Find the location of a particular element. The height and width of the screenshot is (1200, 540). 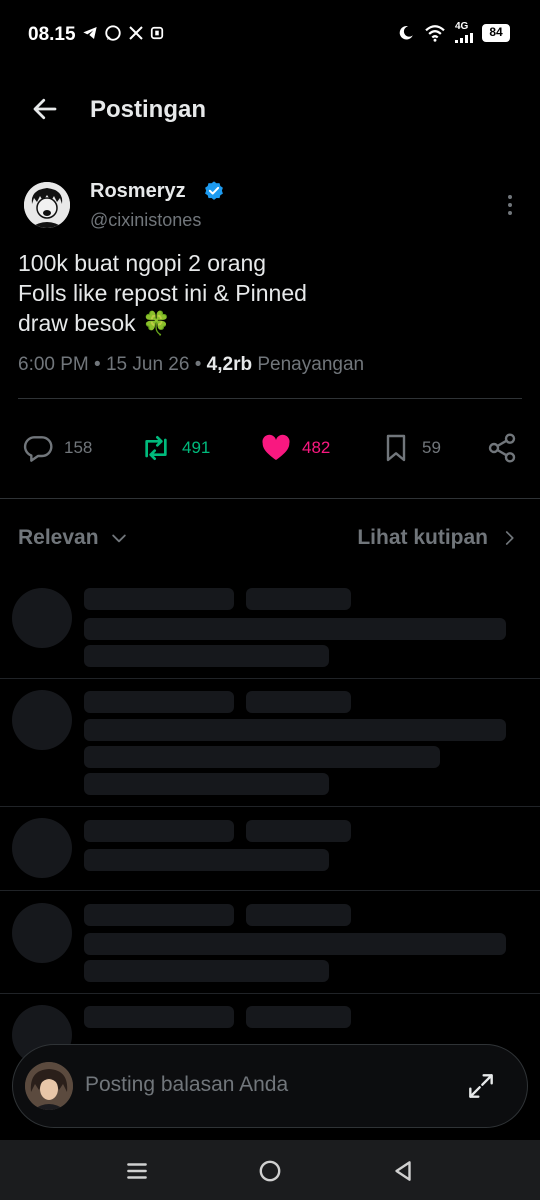

telegram-icon is located at coordinates (90, 33).